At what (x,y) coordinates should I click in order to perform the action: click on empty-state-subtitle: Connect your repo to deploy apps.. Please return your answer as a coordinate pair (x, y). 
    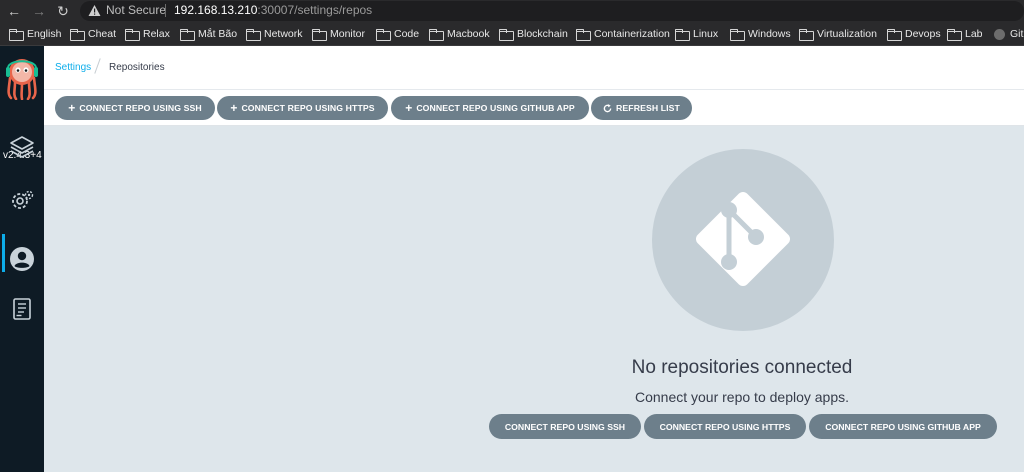
    Looking at the image, I should click on (742, 397).